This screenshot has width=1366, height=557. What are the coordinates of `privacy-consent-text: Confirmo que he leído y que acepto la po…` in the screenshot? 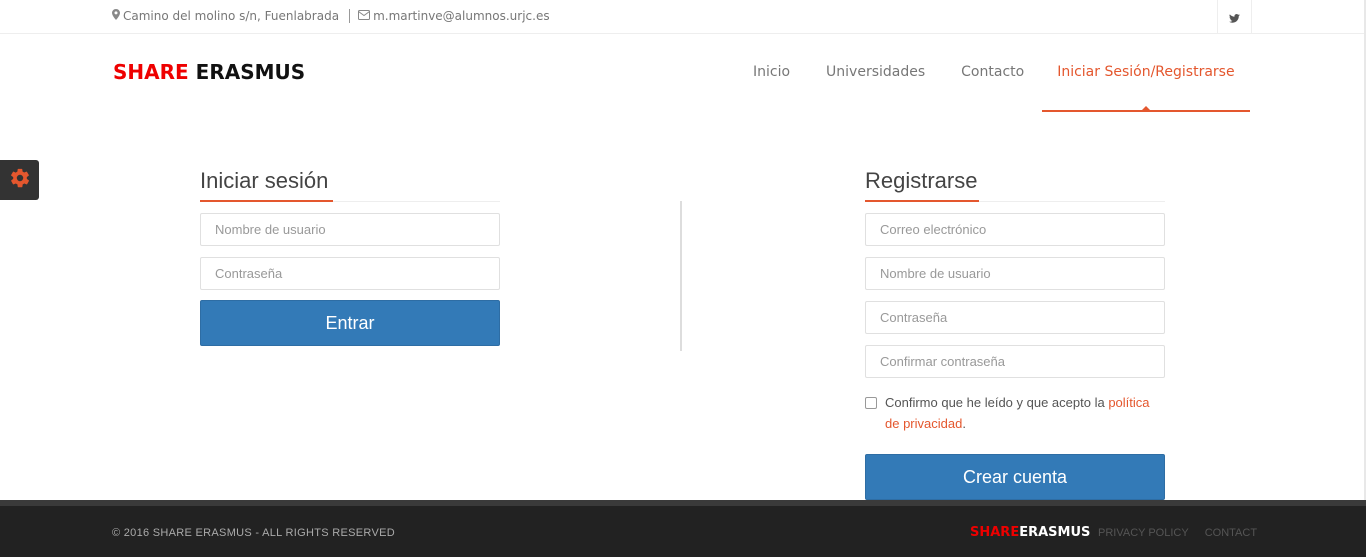 It's located at (1025, 413).